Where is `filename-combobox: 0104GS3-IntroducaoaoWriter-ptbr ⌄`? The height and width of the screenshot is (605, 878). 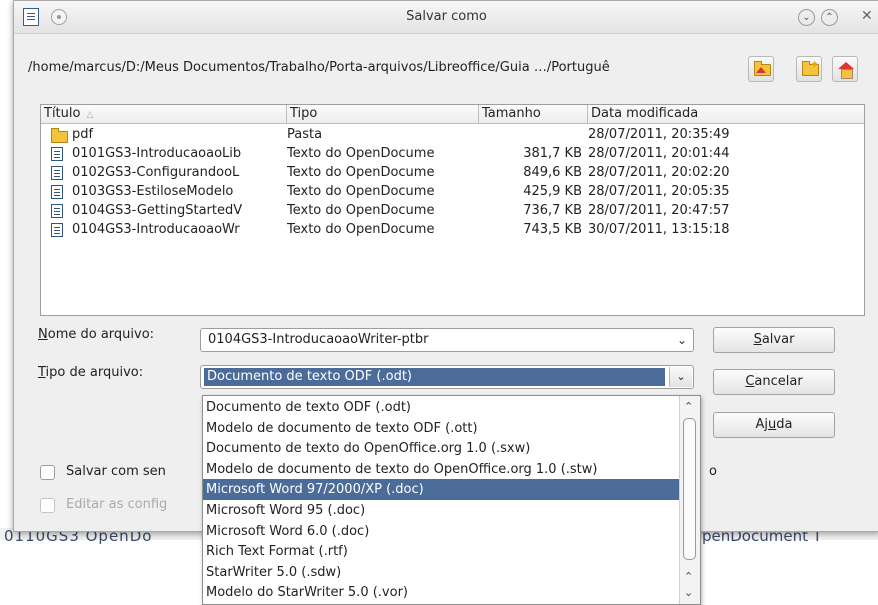
filename-combobox: 0104GS3-IntroducaoaoWriter-ptbr ⌄ is located at coordinates (447, 340).